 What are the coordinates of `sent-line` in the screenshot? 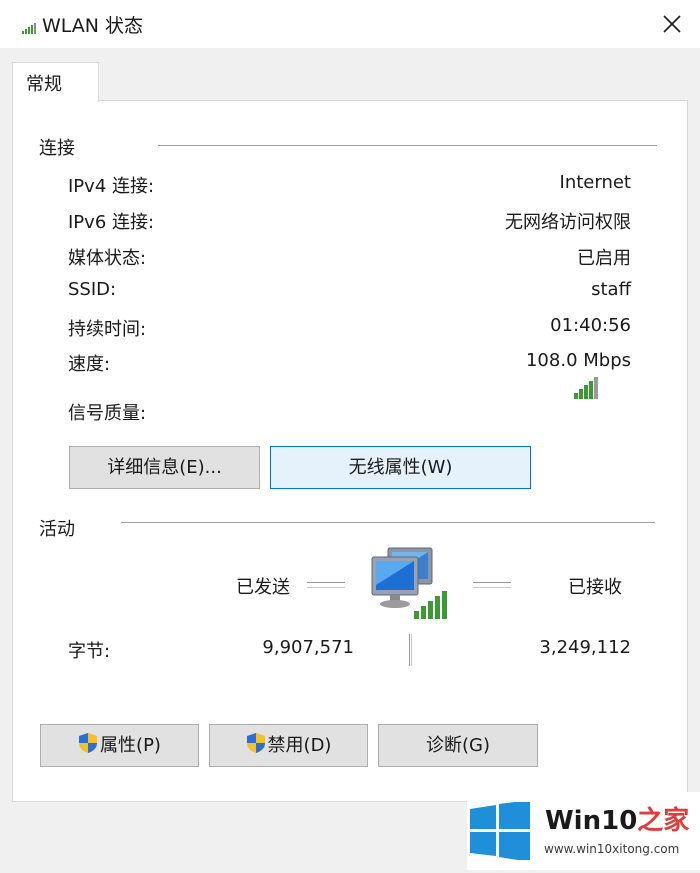 It's located at (326, 585).